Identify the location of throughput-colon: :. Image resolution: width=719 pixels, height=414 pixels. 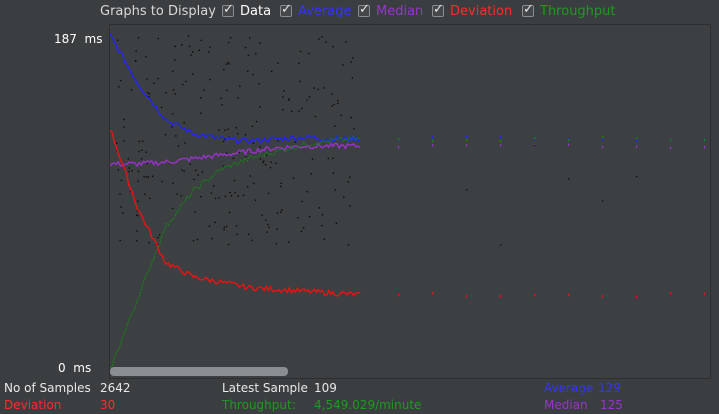
(294, 405).